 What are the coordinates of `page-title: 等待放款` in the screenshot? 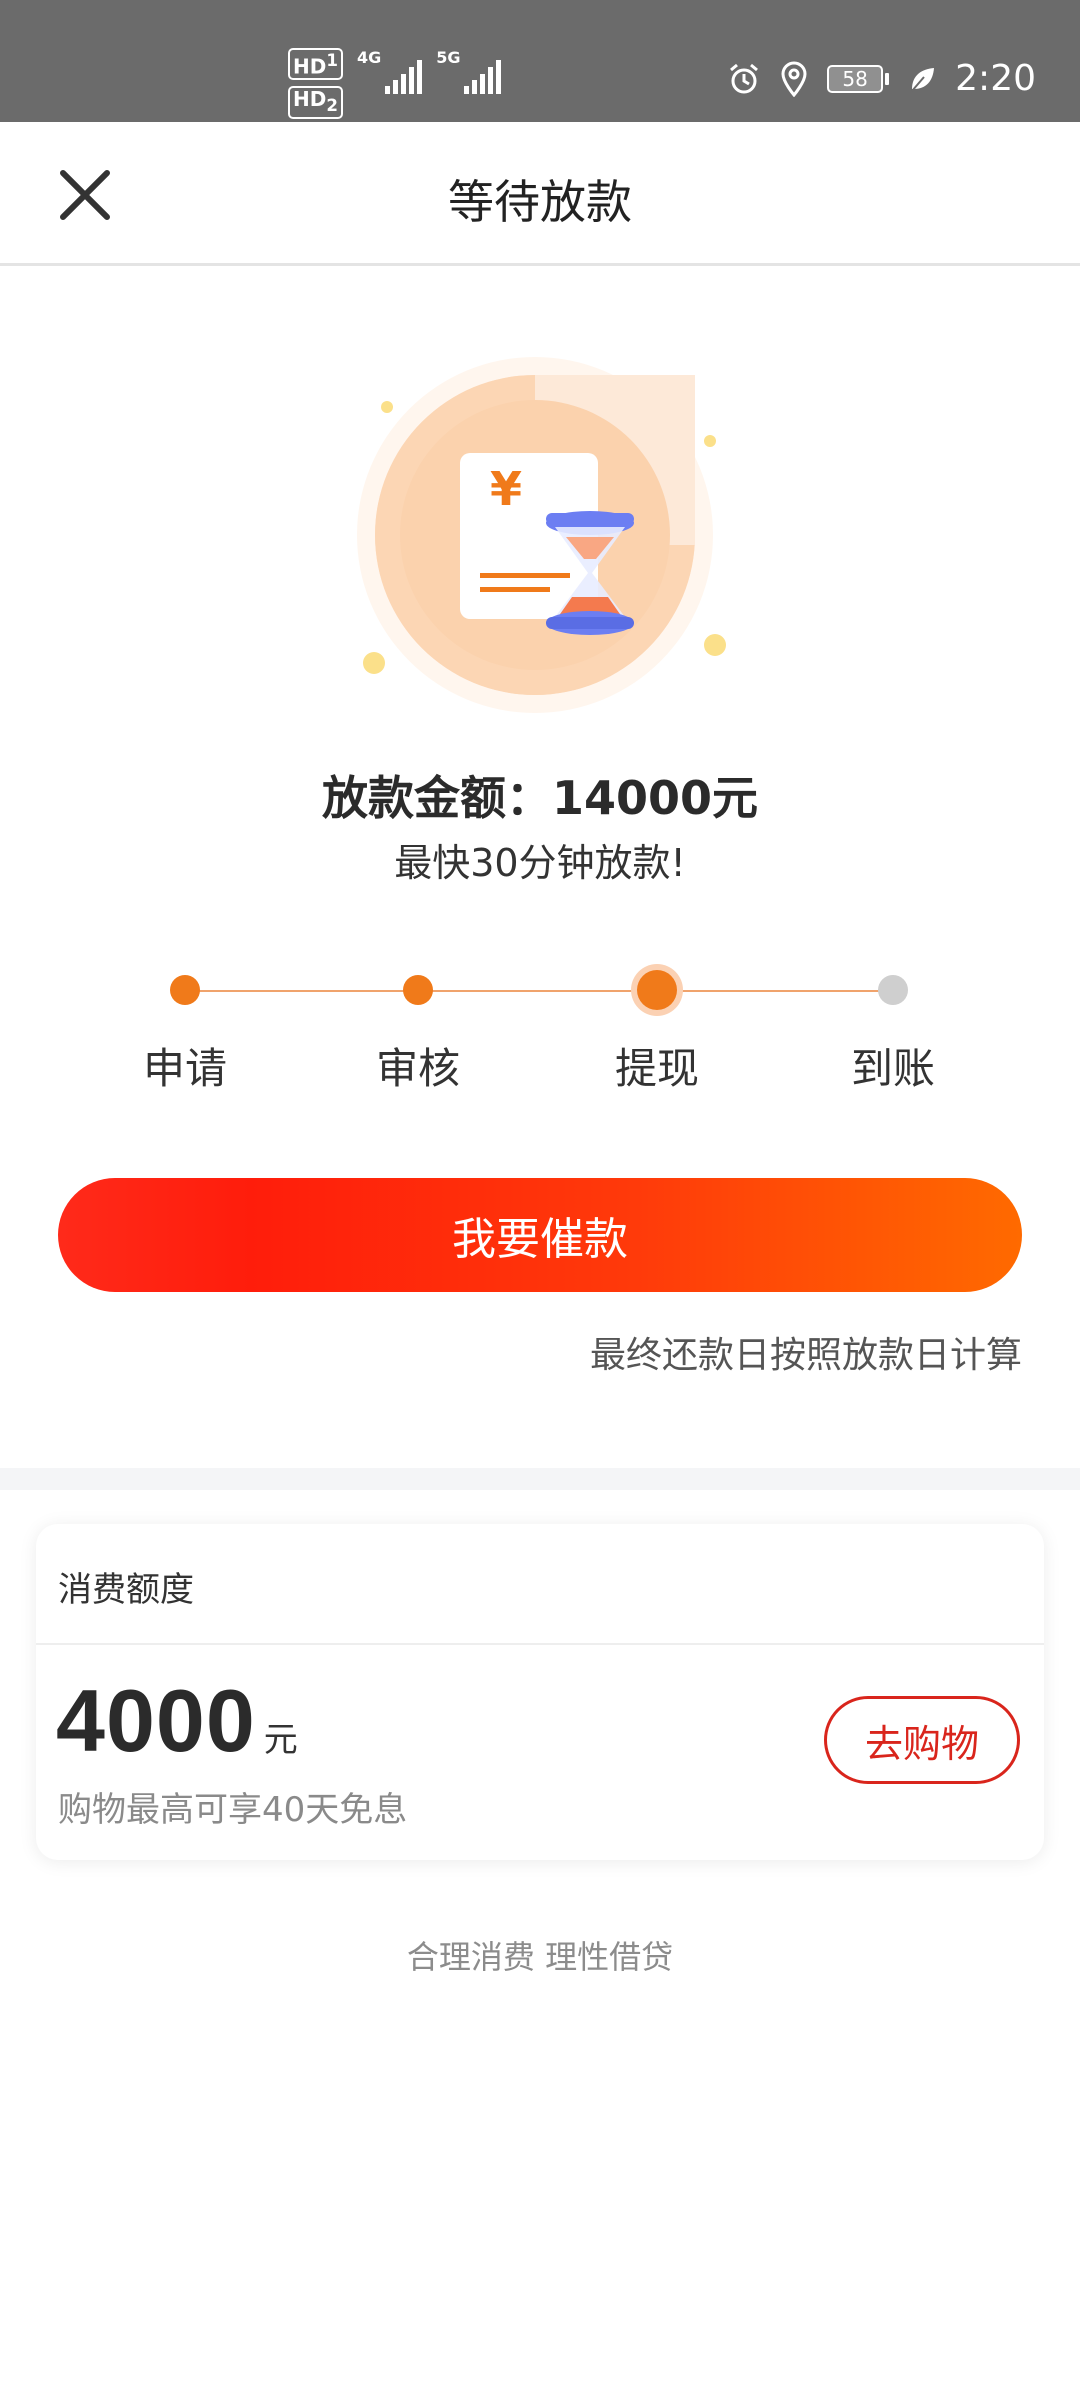 It's located at (540, 202).